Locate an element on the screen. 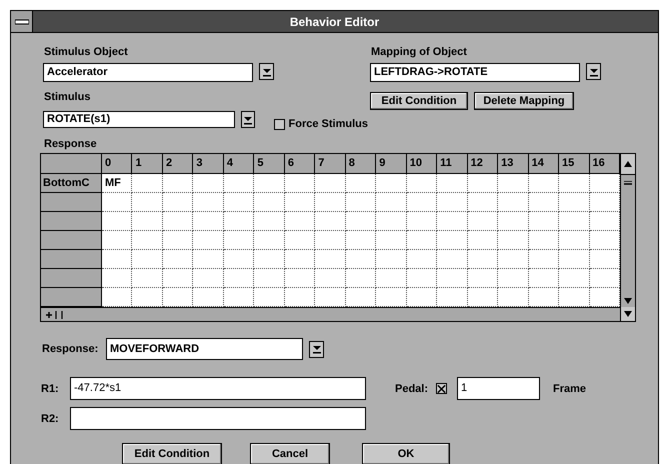 The height and width of the screenshot is (464, 666). push-button: OK is located at coordinates (406, 453).